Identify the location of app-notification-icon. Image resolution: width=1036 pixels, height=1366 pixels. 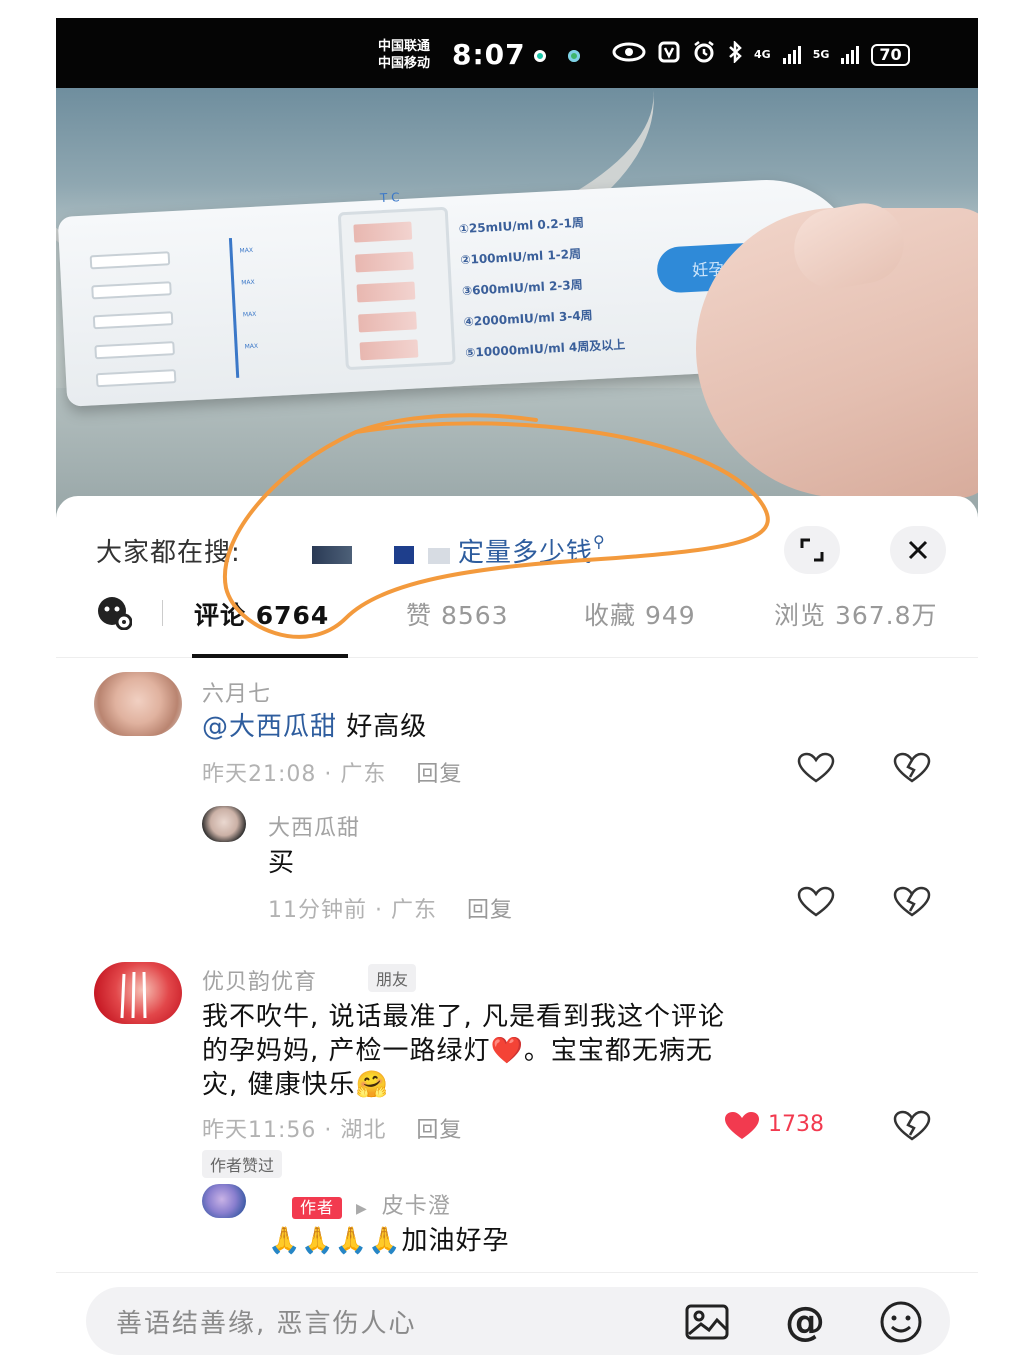
(540, 56).